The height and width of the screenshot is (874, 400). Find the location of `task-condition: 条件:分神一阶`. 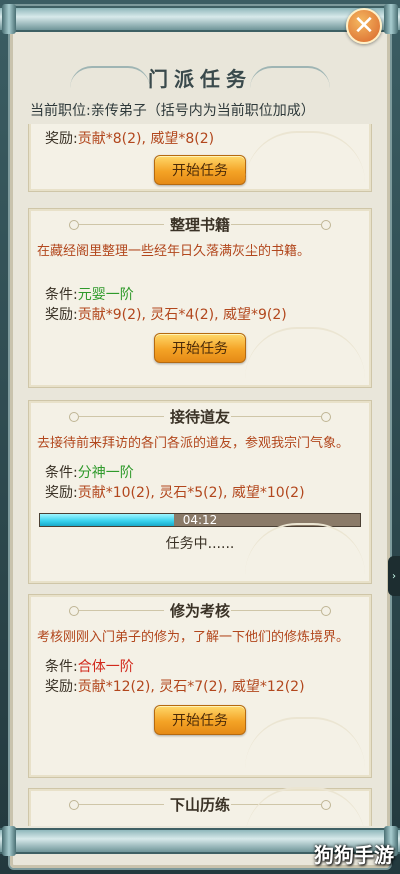

task-condition: 条件:分神一阶 is located at coordinates (200, 473).